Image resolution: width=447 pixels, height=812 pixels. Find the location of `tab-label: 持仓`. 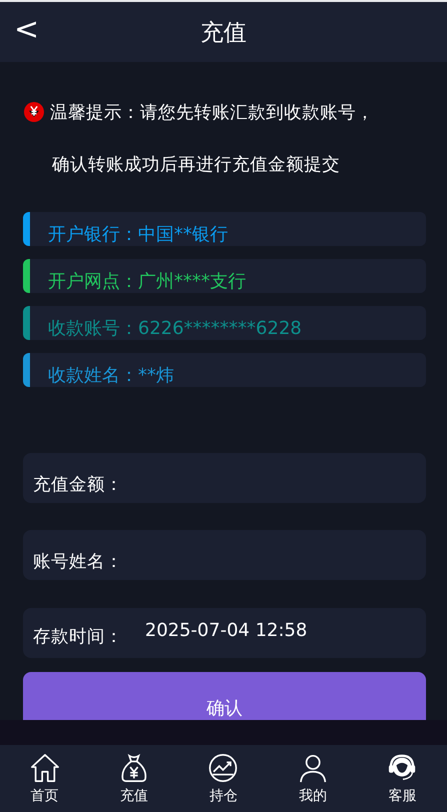

tab-label: 持仓 is located at coordinates (223, 795).